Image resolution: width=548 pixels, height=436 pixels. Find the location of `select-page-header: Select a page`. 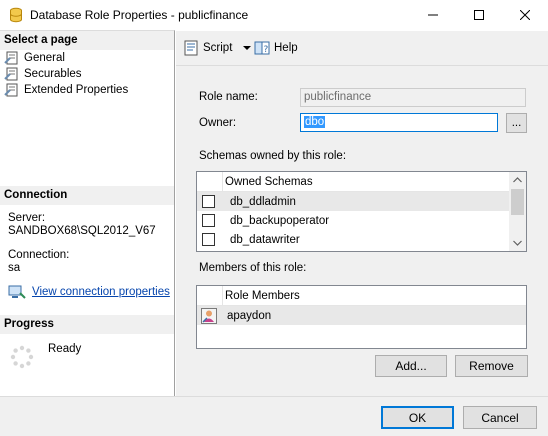

select-page-header: Select a page is located at coordinates (87, 40).